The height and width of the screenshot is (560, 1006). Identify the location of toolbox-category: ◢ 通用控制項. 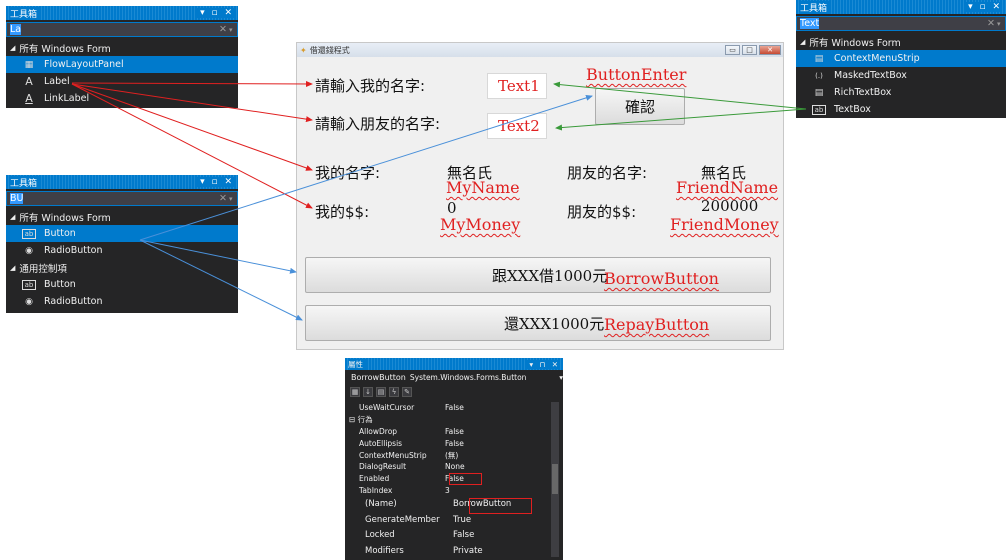
(122, 267).